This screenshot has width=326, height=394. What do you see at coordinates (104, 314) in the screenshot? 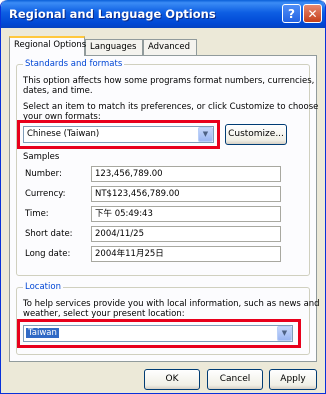
I see `location-description-line2: weather, select your present location:` at bounding box center [104, 314].